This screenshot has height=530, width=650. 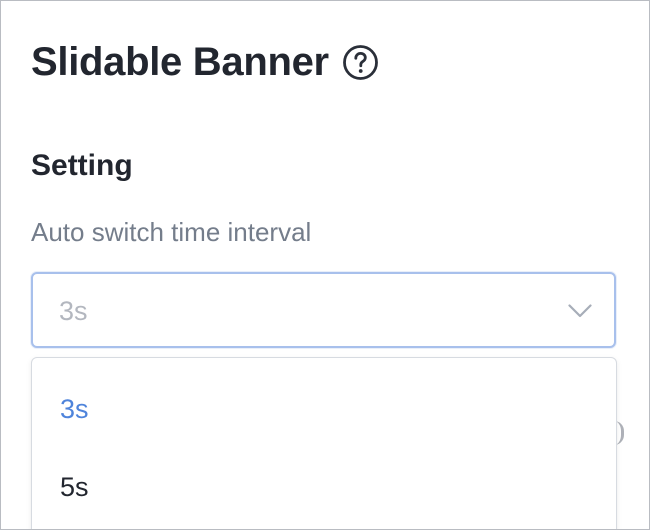 I want to click on page-title: Slidable Banner, so click(x=180, y=61).